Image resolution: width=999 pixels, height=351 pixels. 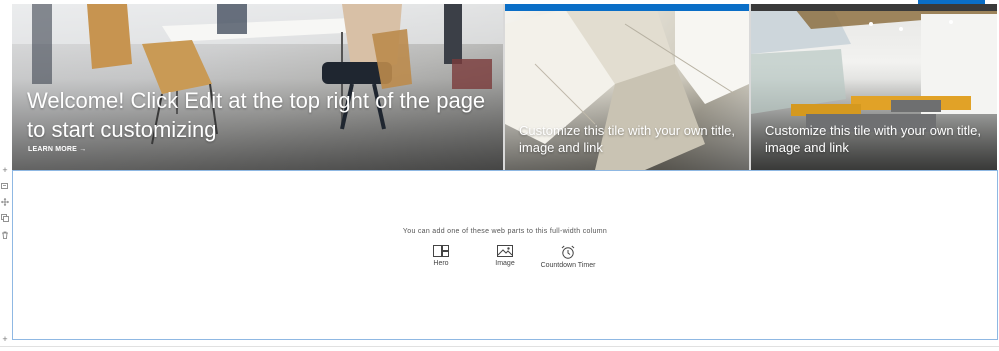 I want to click on hero-webpart-option: Hero, so click(x=441, y=256).